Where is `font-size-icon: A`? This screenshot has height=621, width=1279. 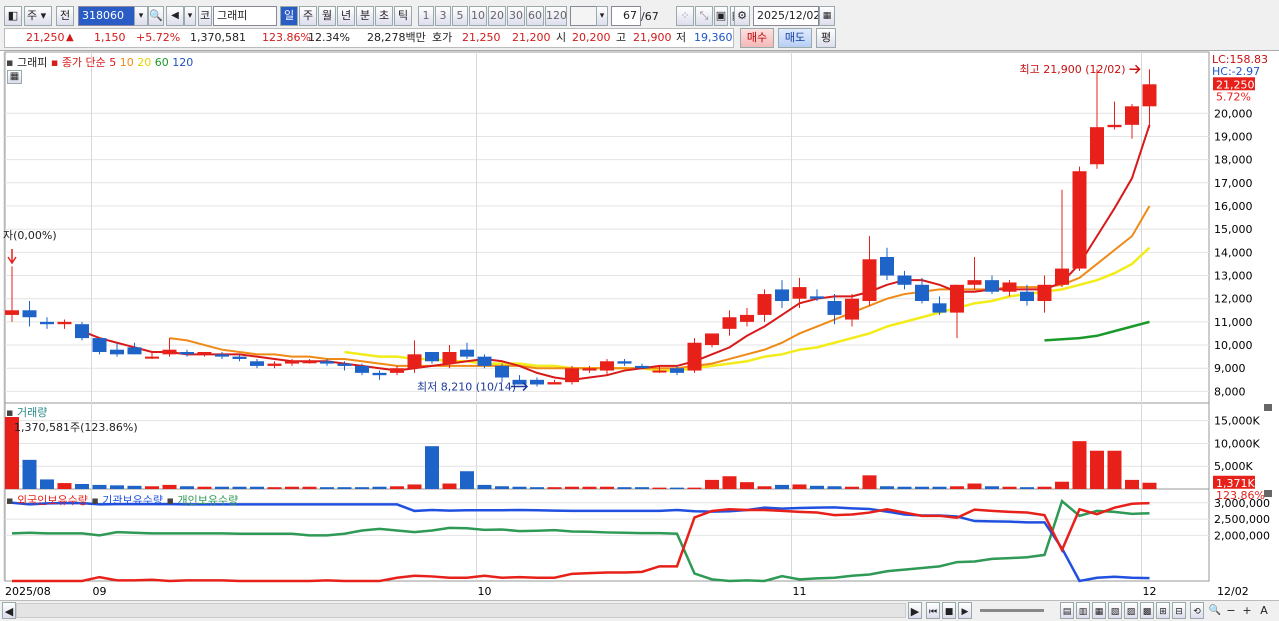 font-size-icon: A is located at coordinates (1264, 610).